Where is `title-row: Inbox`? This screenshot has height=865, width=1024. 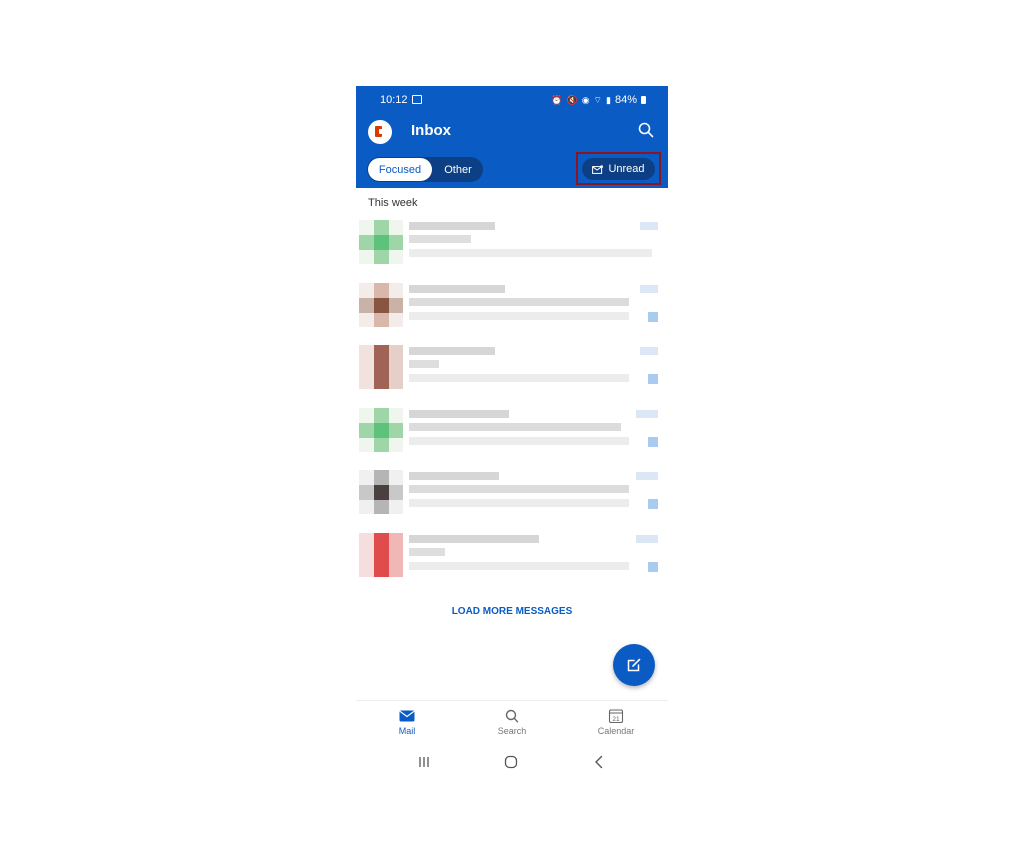 title-row: Inbox is located at coordinates (512, 132).